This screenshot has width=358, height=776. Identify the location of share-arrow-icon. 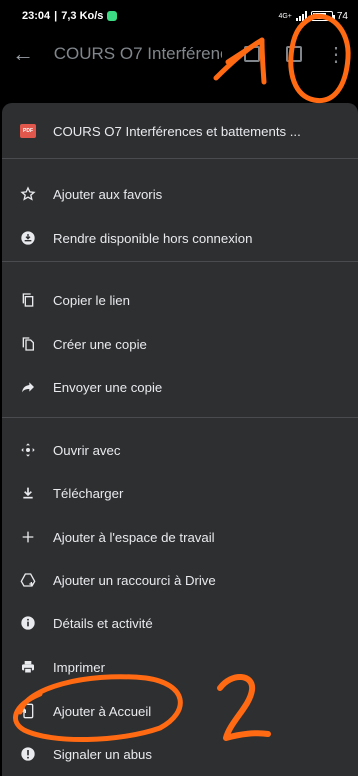
(28, 387).